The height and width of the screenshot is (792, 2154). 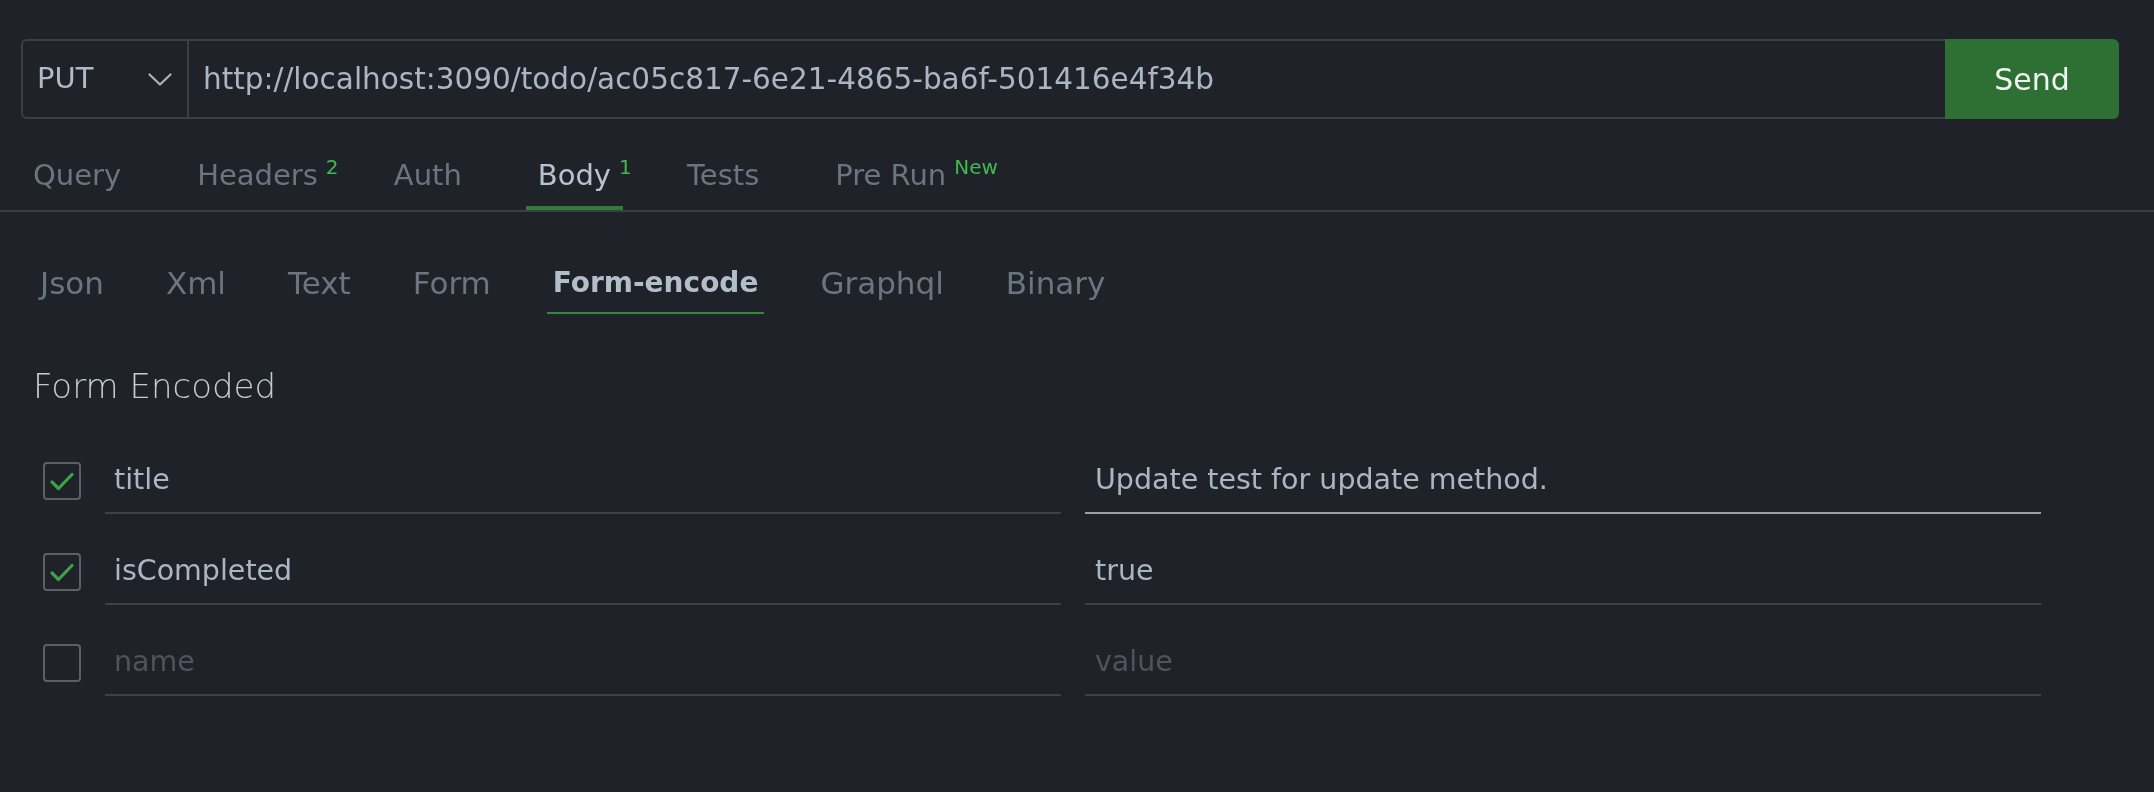 I want to click on body-type-tab: Form-encode, so click(x=655, y=285).